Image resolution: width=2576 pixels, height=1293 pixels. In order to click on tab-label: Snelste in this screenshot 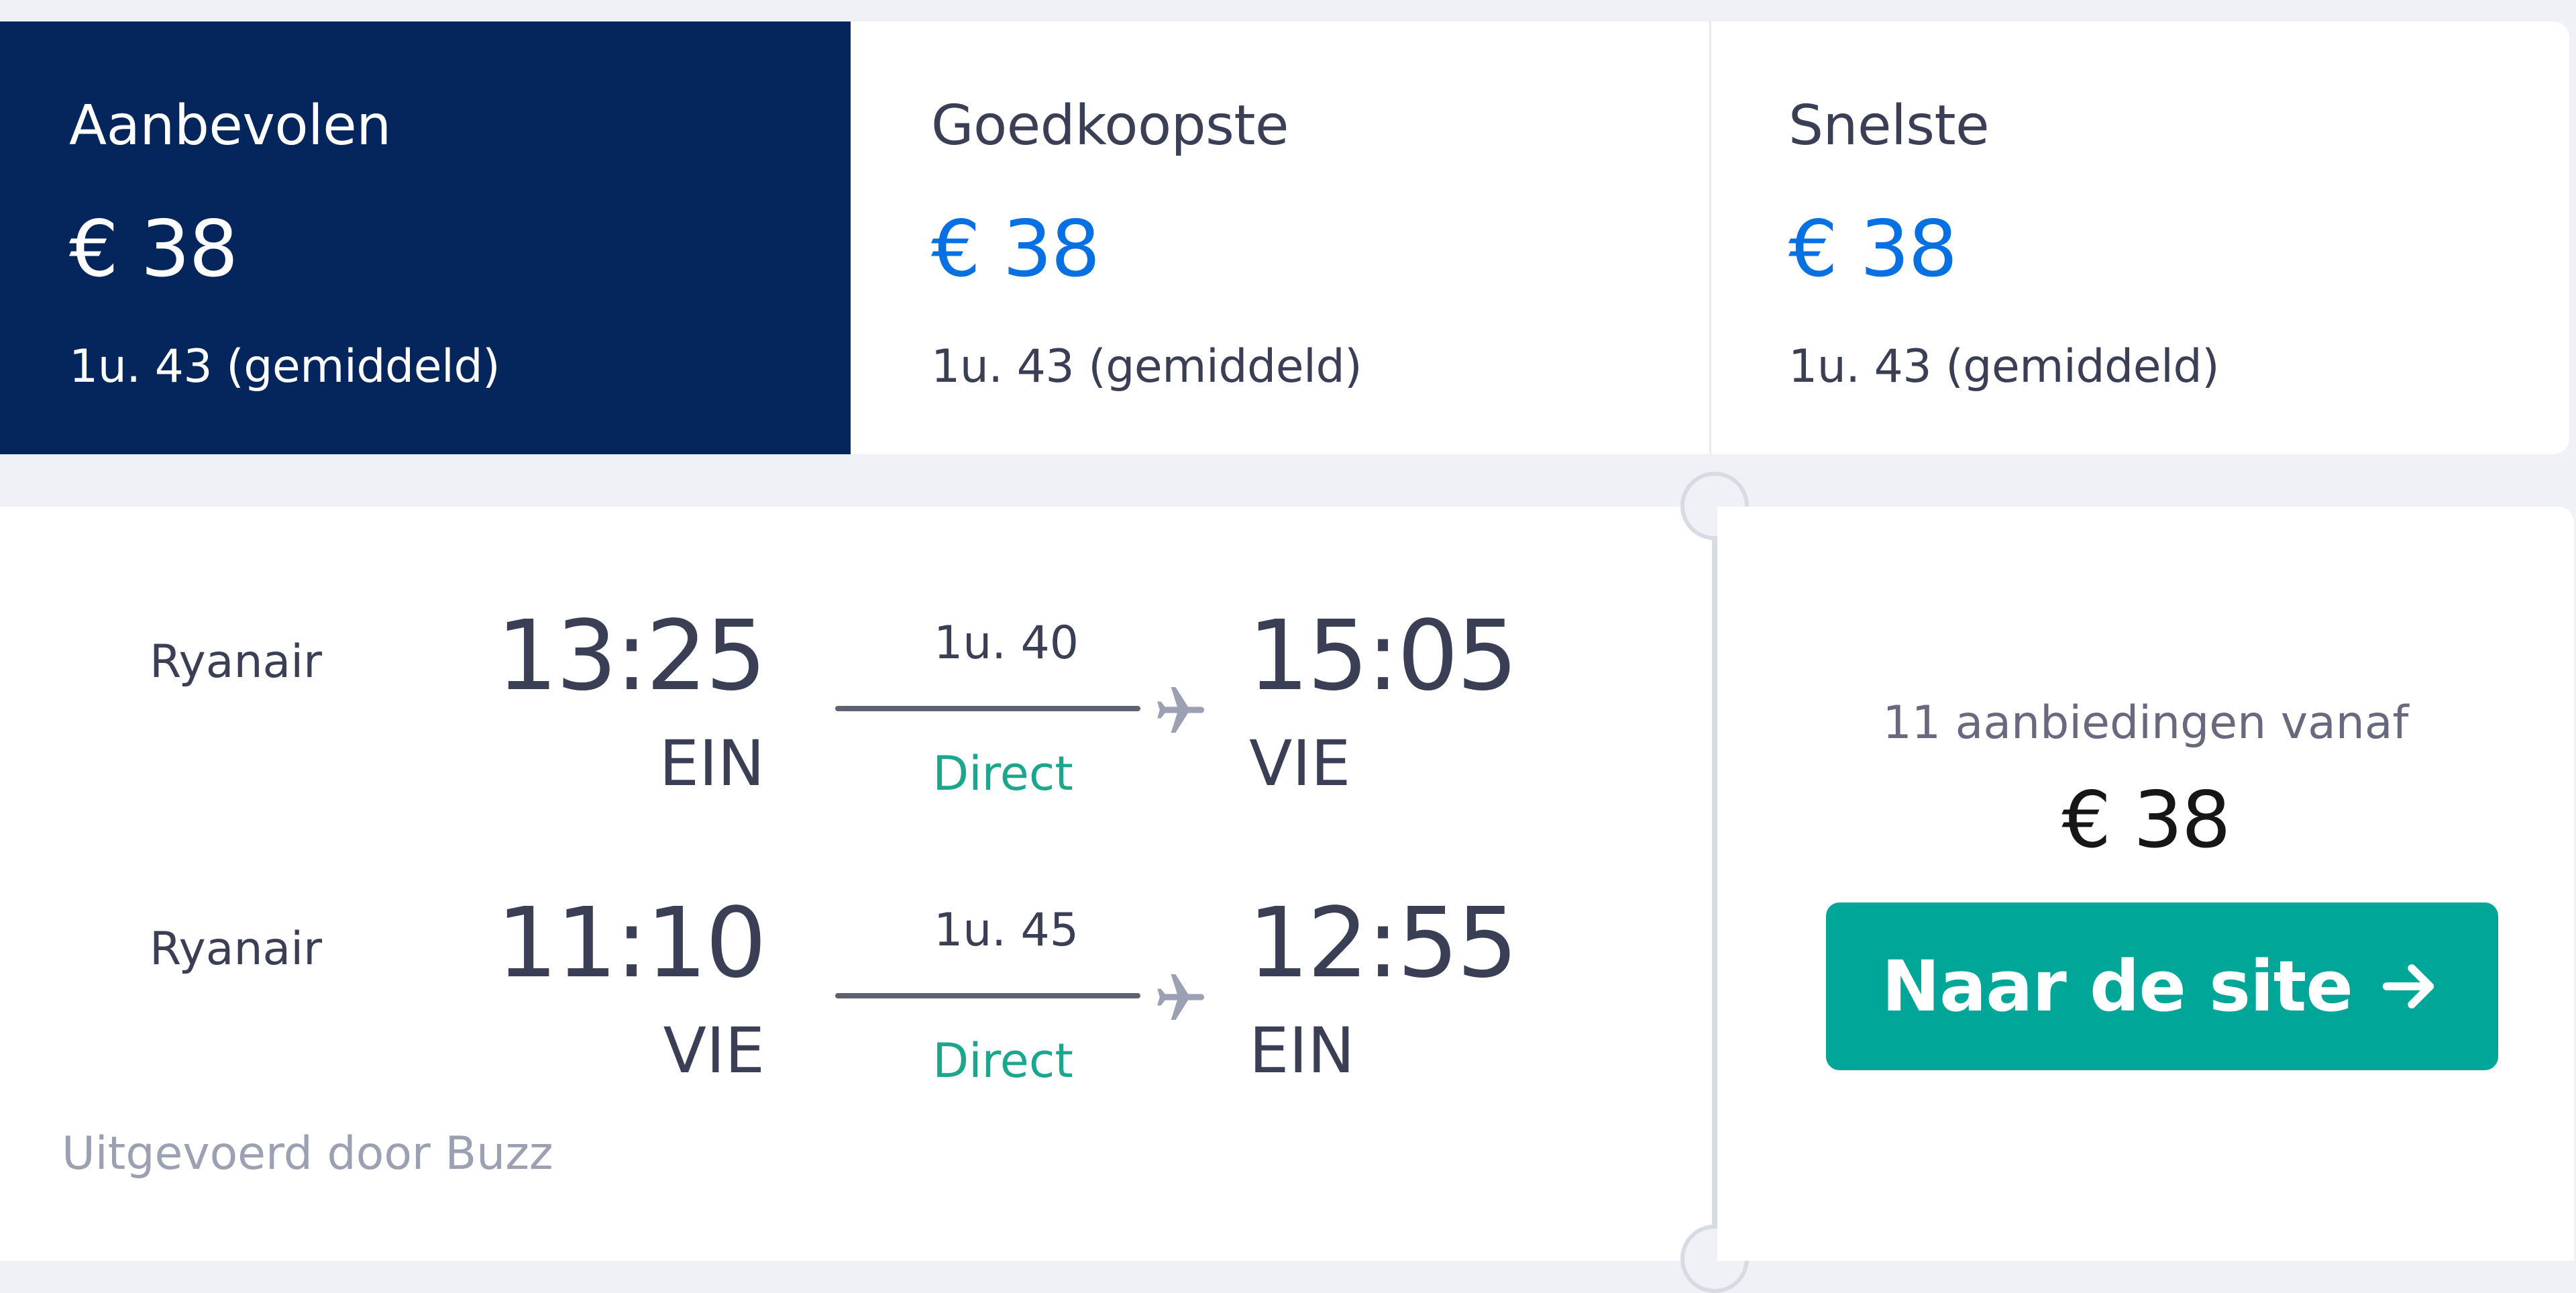, I will do `click(1889, 126)`.